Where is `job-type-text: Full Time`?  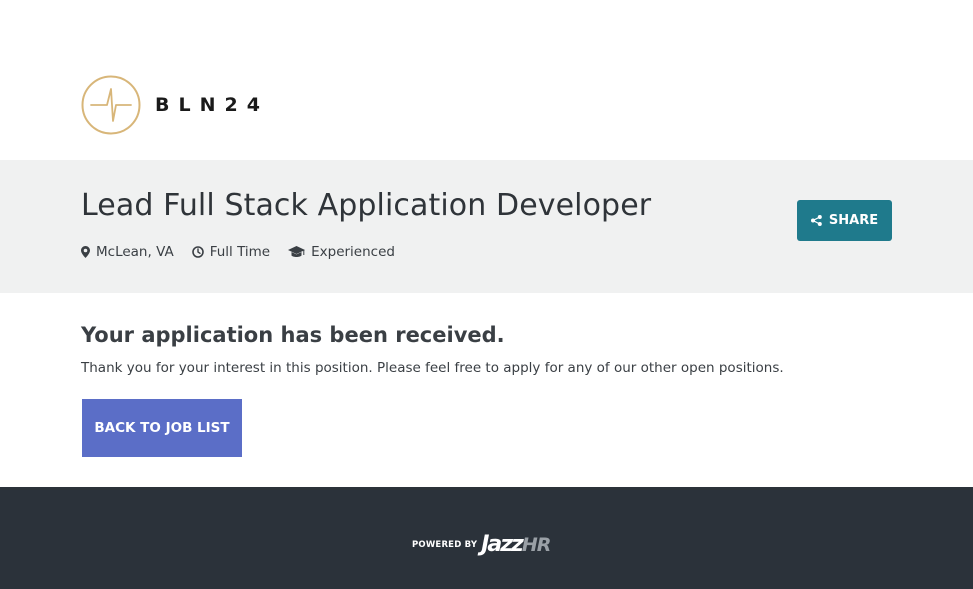 job-type-text: Full Time is located at coordinates (240, 252).